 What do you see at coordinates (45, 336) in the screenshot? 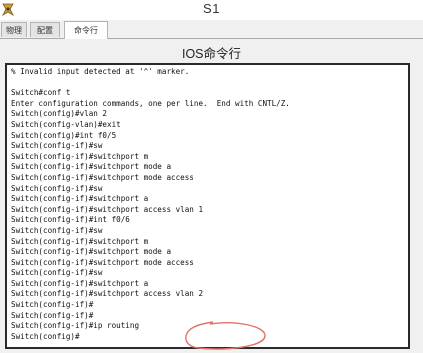
I see `console-line: Switch(config)#` at bounding box center [45, 336].